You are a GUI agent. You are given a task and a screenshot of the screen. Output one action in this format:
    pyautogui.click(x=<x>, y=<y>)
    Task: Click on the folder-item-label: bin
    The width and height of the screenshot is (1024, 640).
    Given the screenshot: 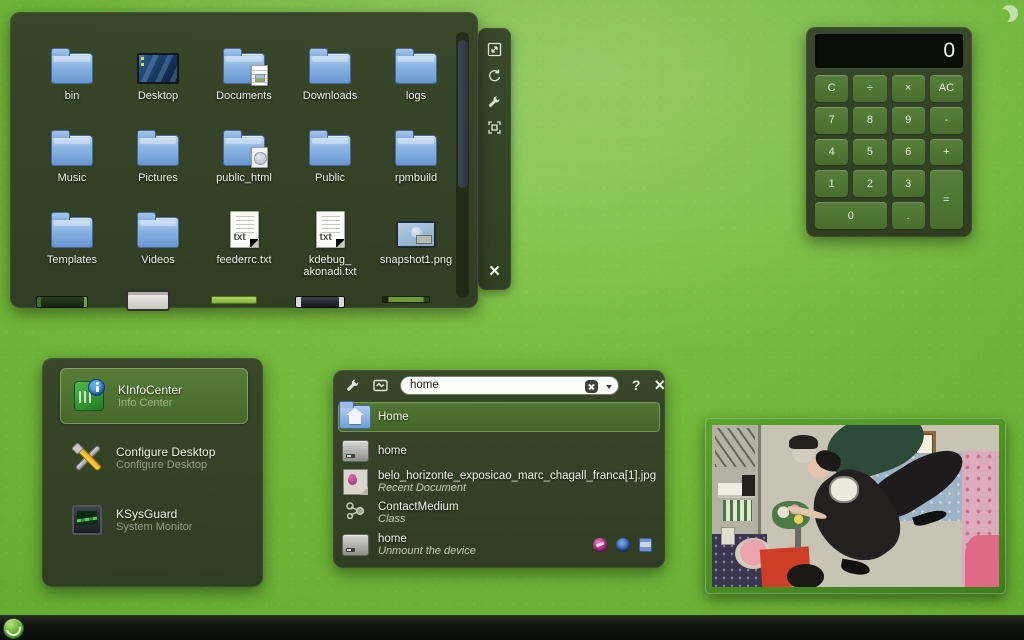 What is the action you would take?
    pyautogui.click(x=72, y=96)
    